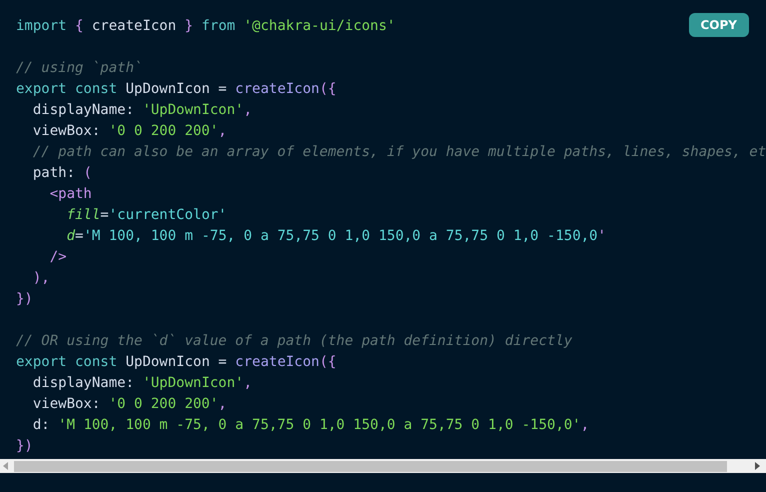  Describe the element at coordinates (5, 466) in the screenshot. I see `scroll-left-icon` at that location.